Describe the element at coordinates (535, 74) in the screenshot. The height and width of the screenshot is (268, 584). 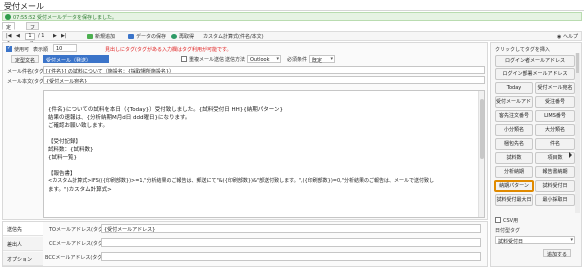
I see `tag-button: ログイン部署メールアドレス` at that location.